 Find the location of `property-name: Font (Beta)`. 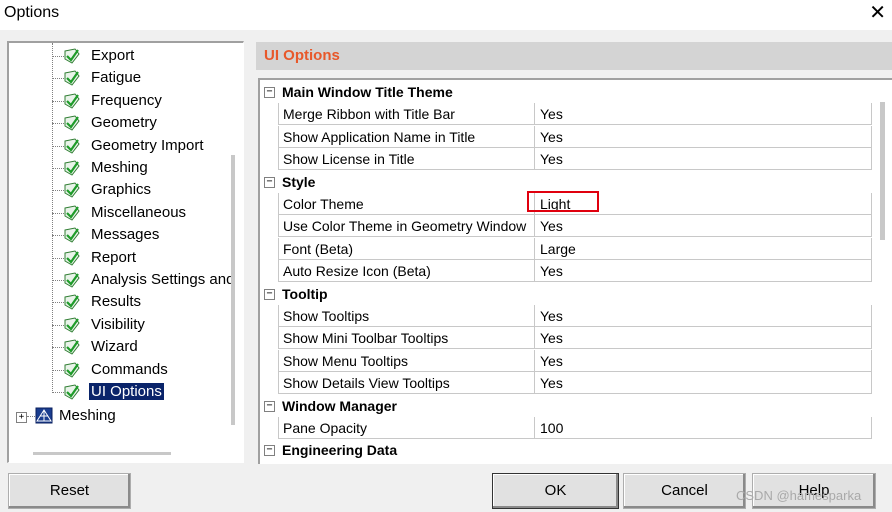

property-name: Font (Beta) is located at coordinates (406, 248).